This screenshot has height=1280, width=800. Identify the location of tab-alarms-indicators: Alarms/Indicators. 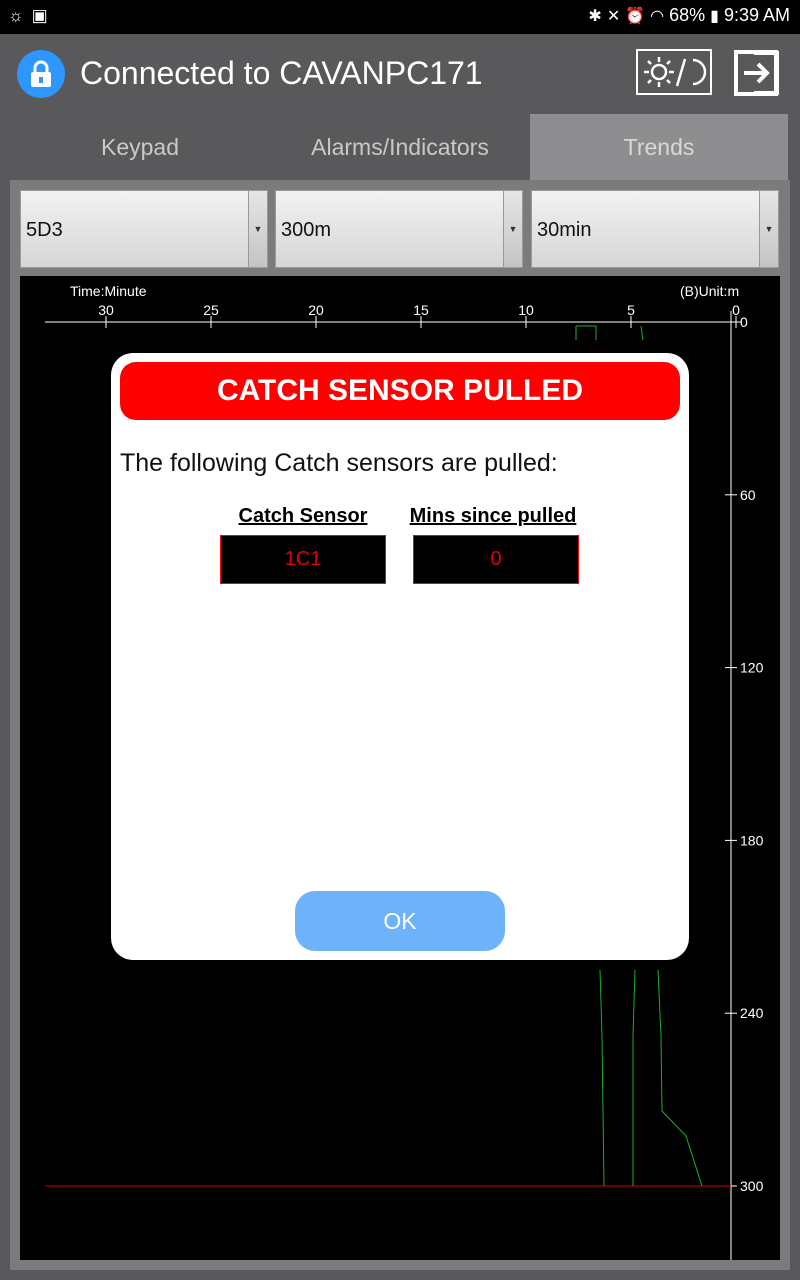
(400, 147).